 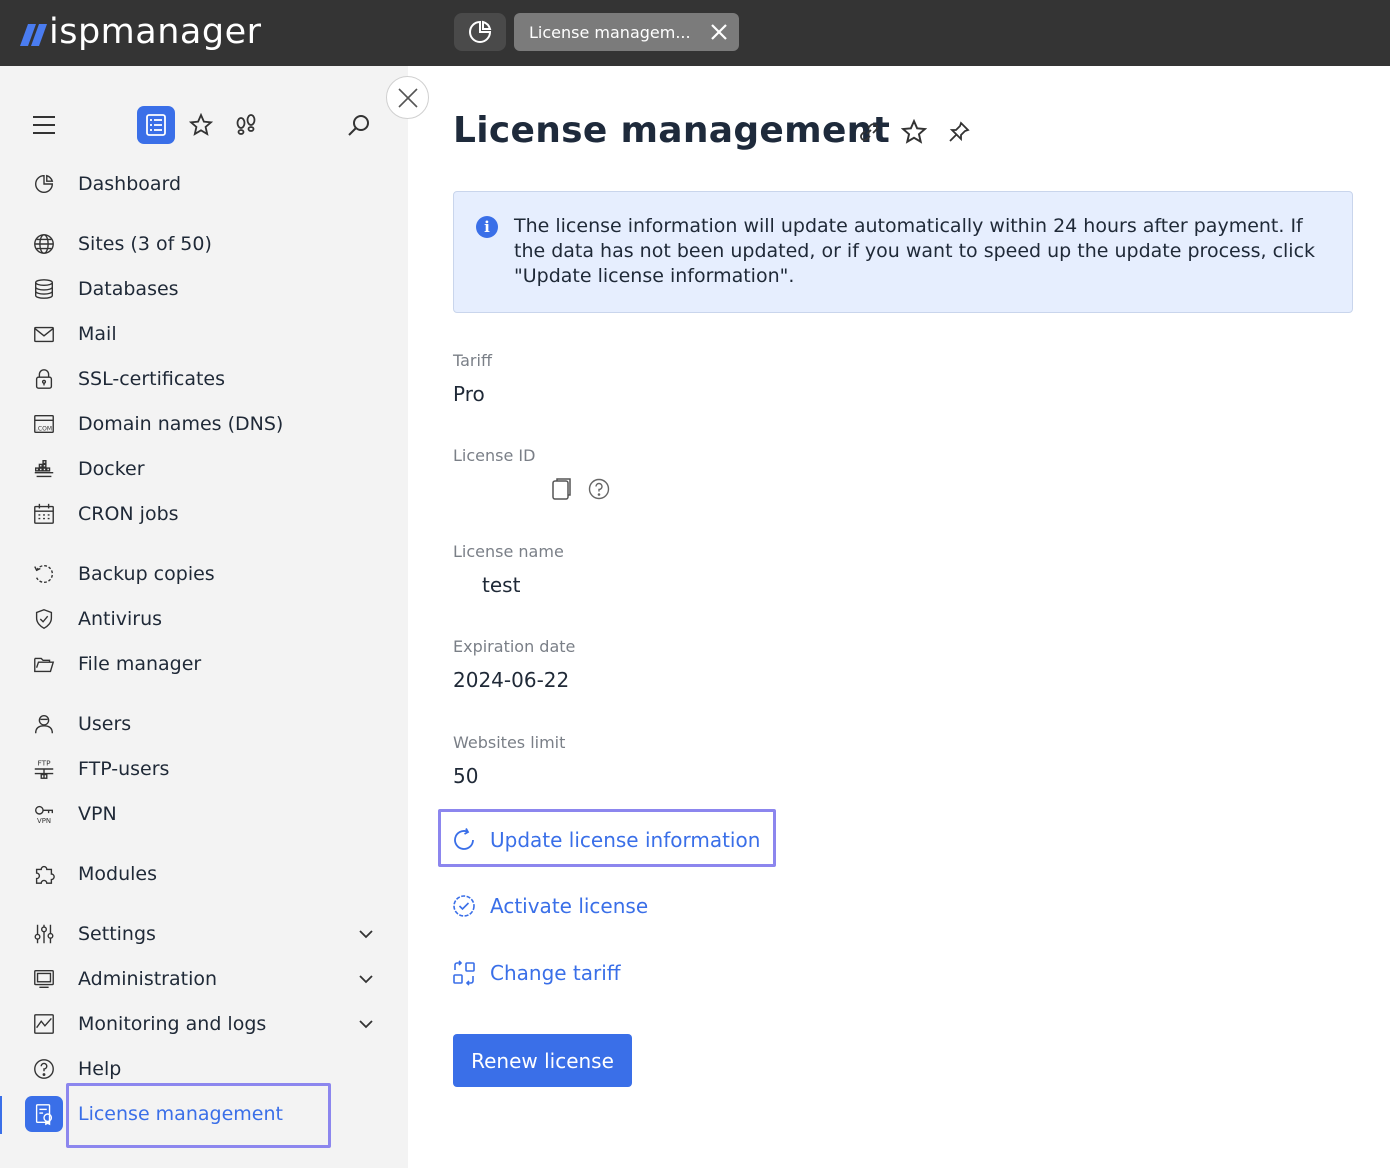 What do you see at coordinates (44, 424) in the screenshot?
I see `dns-icon: .COM` at bounding box center [44, 424].